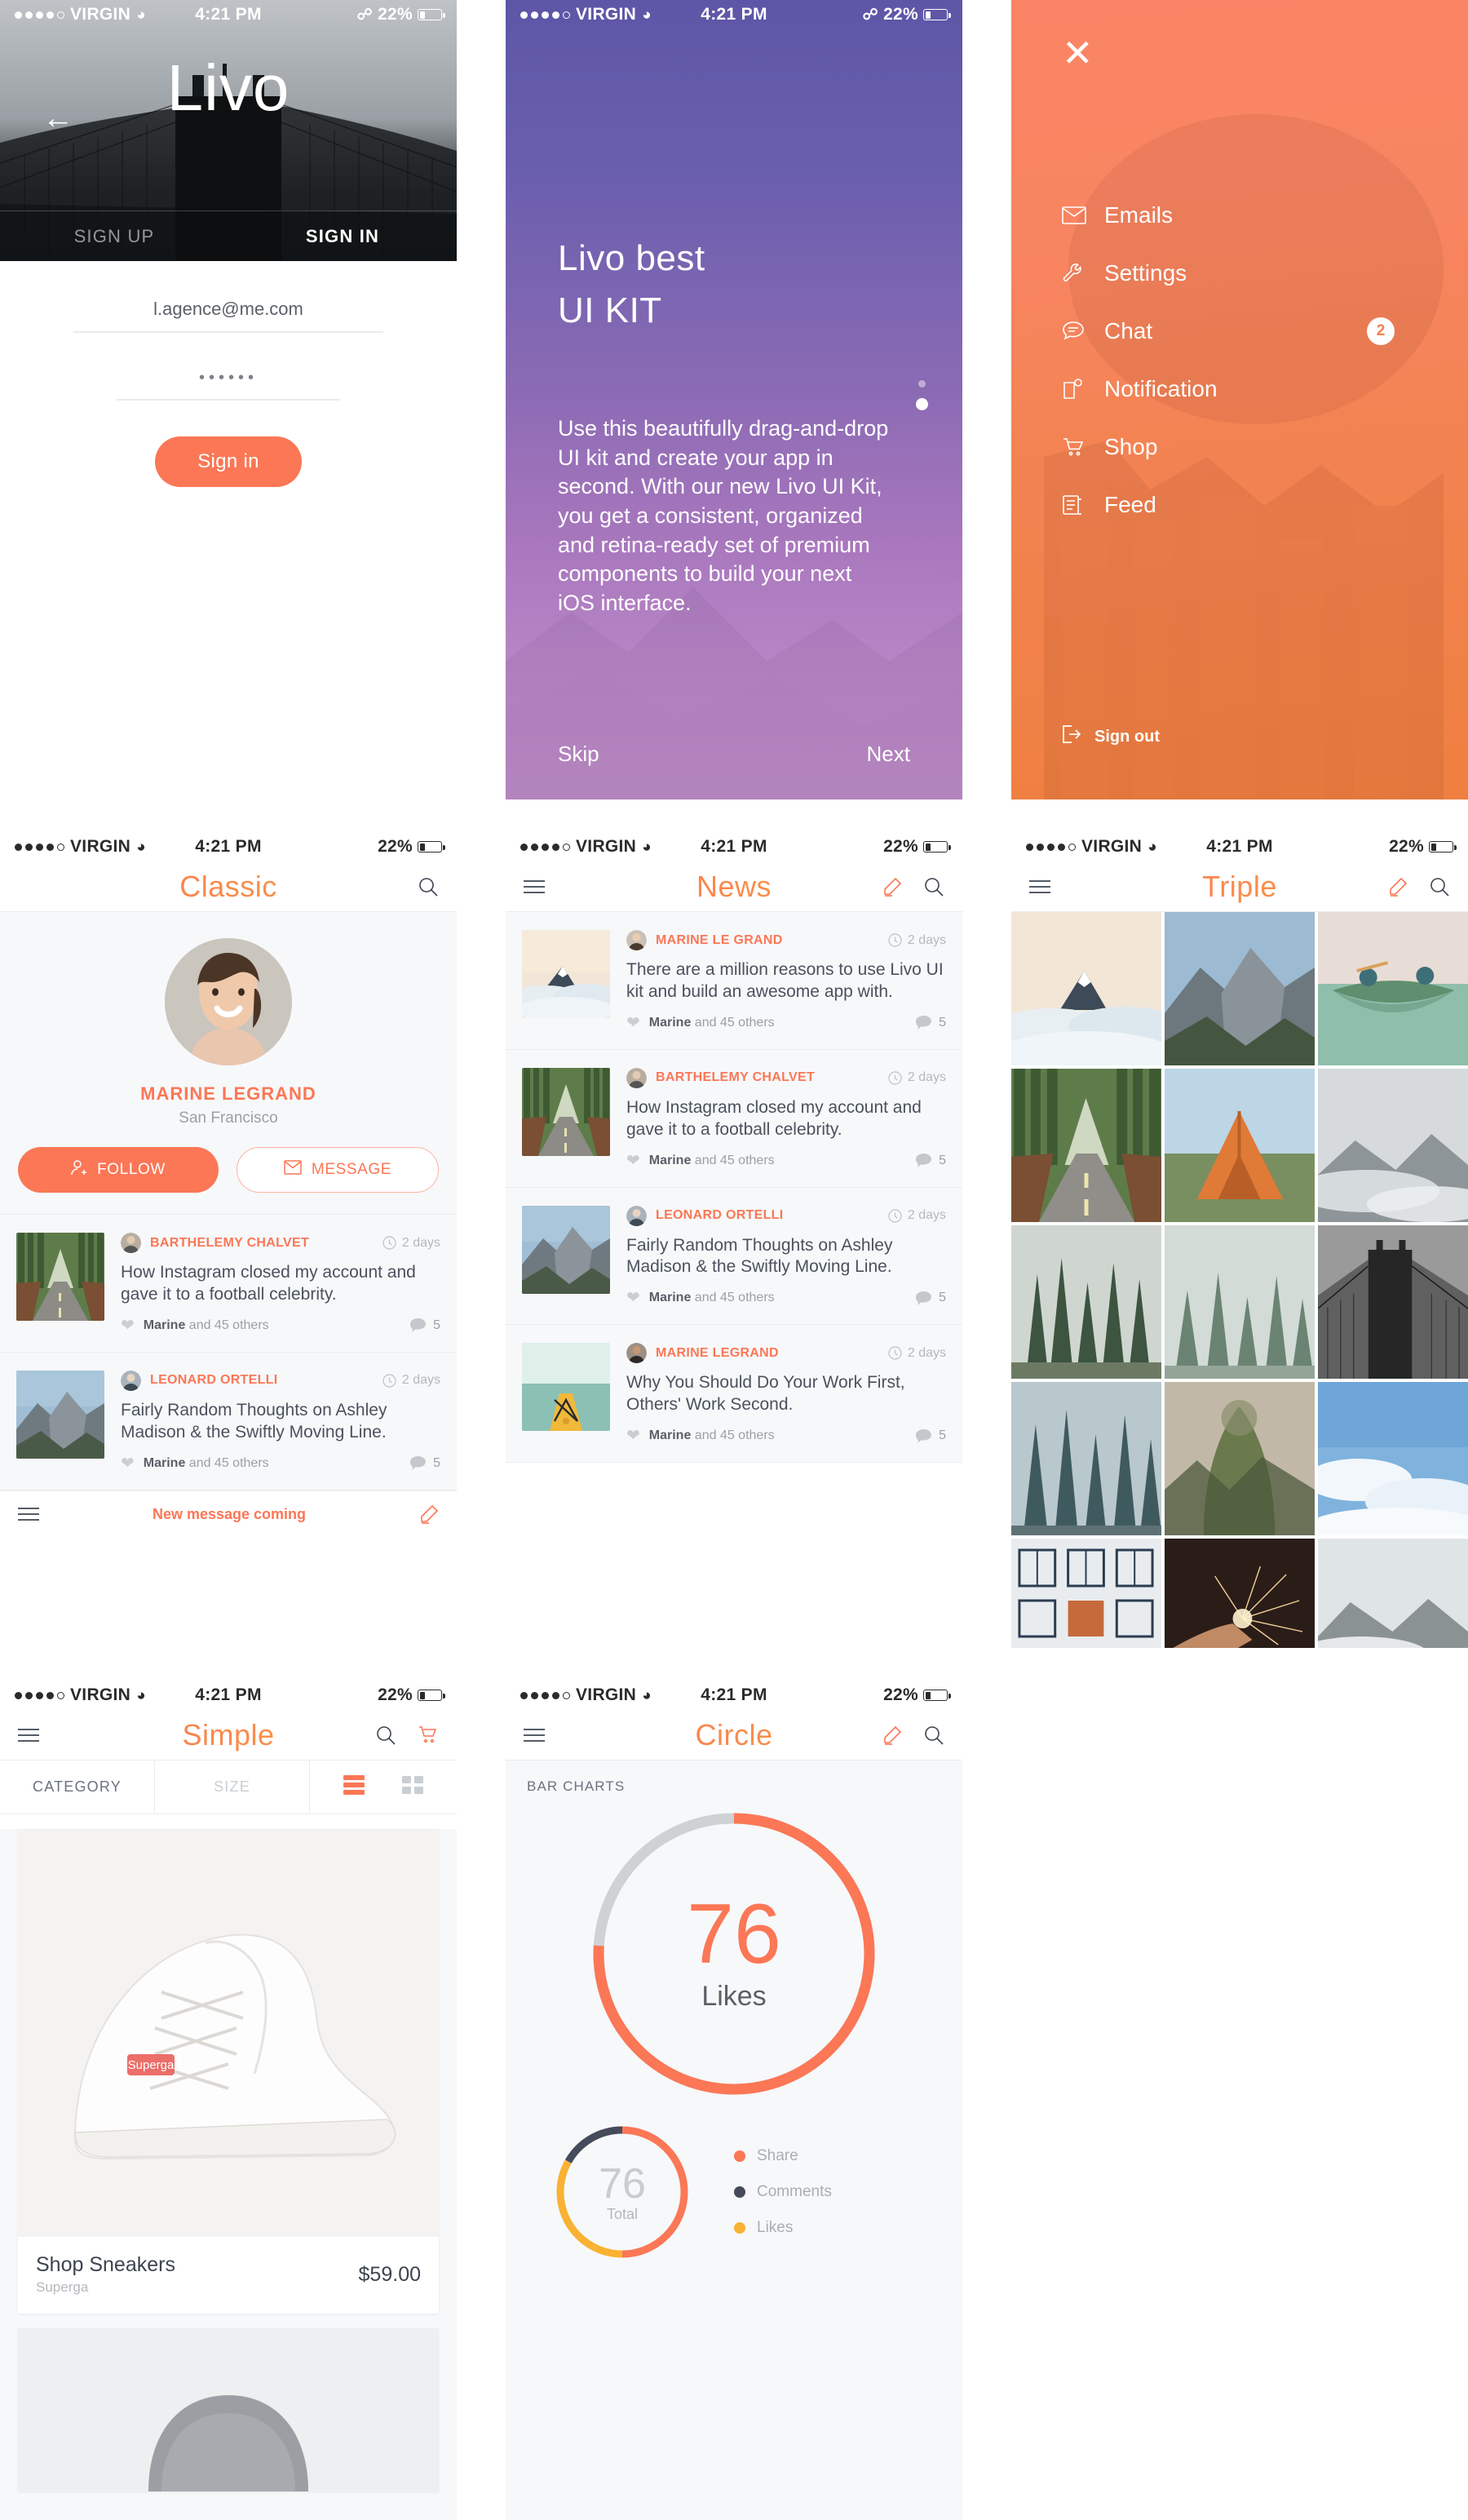 The image size is (1468, 2520). I want to click on sign-out-button: Sign out, so click(1111, 737).